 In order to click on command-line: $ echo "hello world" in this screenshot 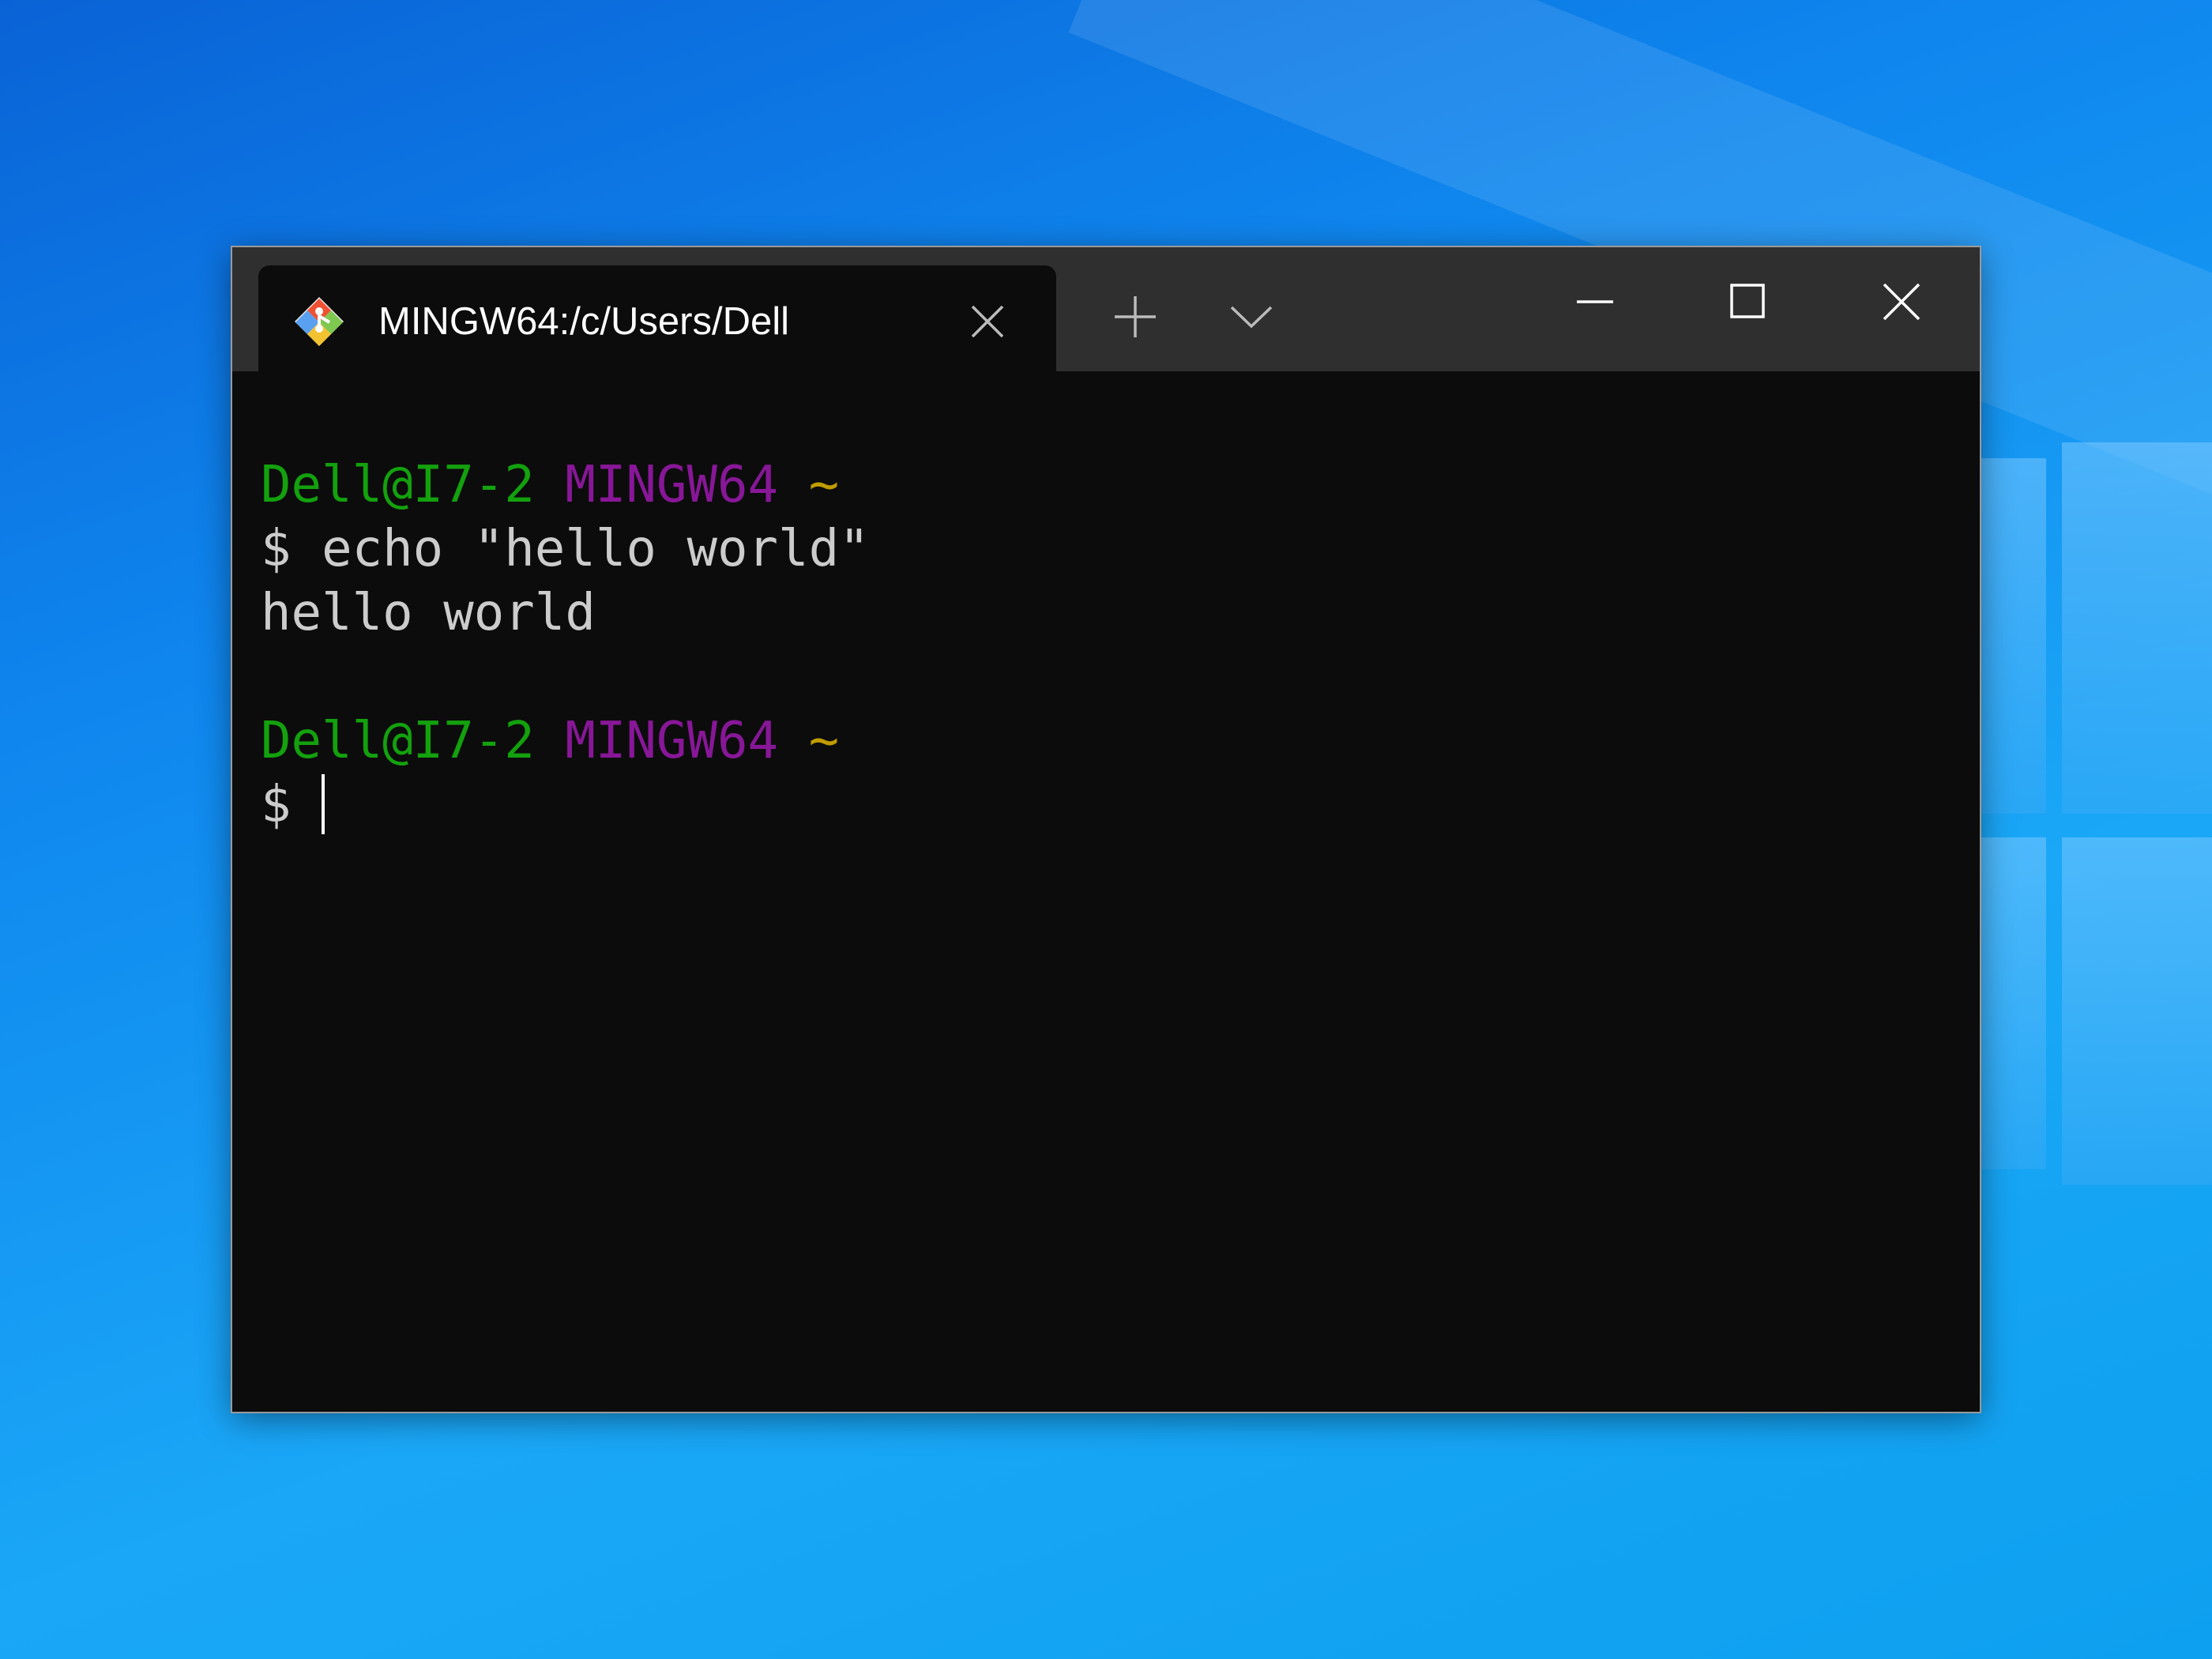, I will do `click(566, 549)`.